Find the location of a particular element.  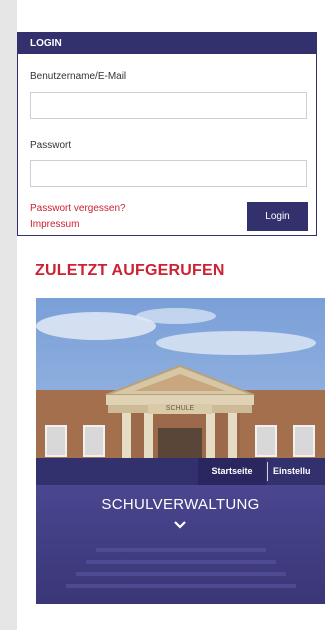

username-input is located at coordinates (168, 105).